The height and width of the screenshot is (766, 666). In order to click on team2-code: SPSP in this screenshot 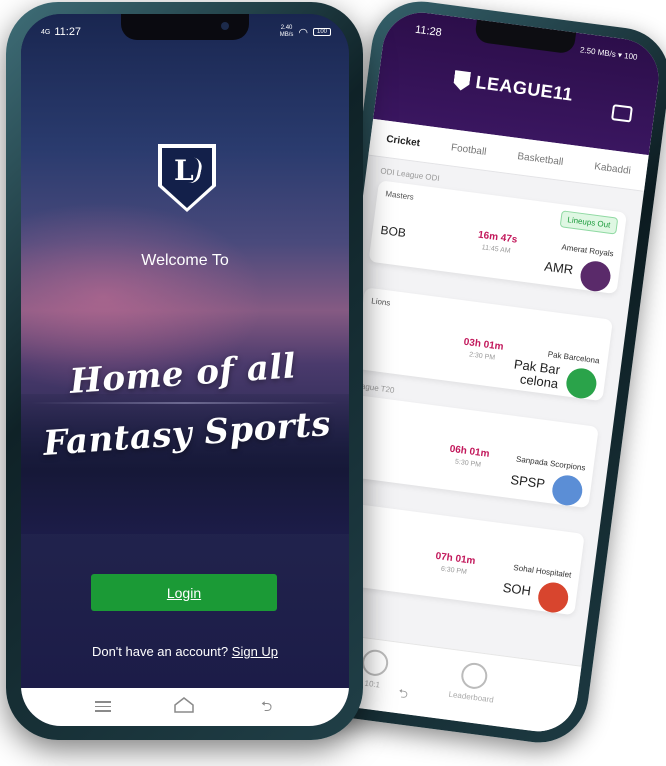, I will do `click(527, 481)`.